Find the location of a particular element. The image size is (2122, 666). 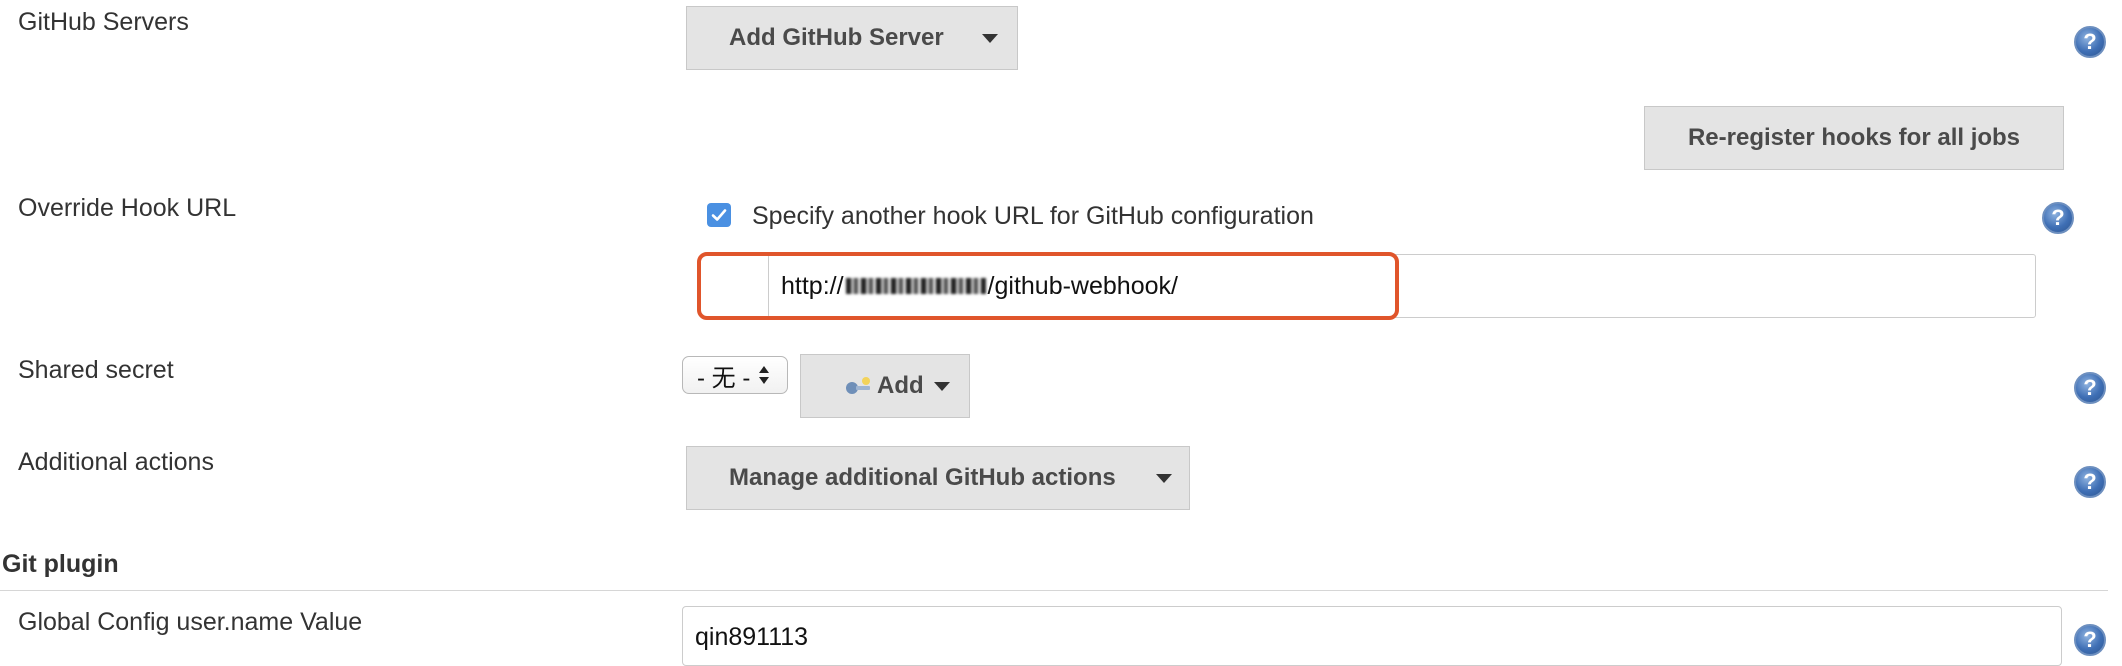

git-user-name-input: qin891113 is located at coordinates (1372, 636).